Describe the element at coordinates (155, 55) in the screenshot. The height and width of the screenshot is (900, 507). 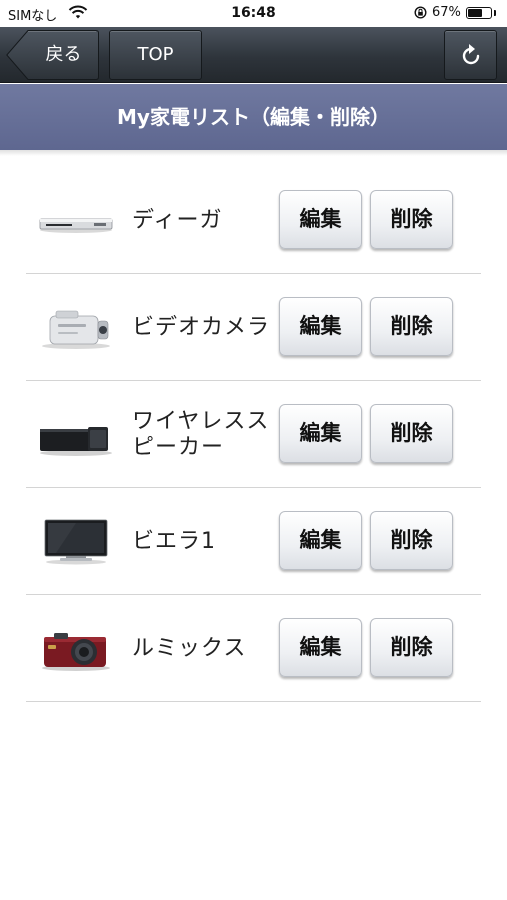
I see `top-button: TOP` at that location.